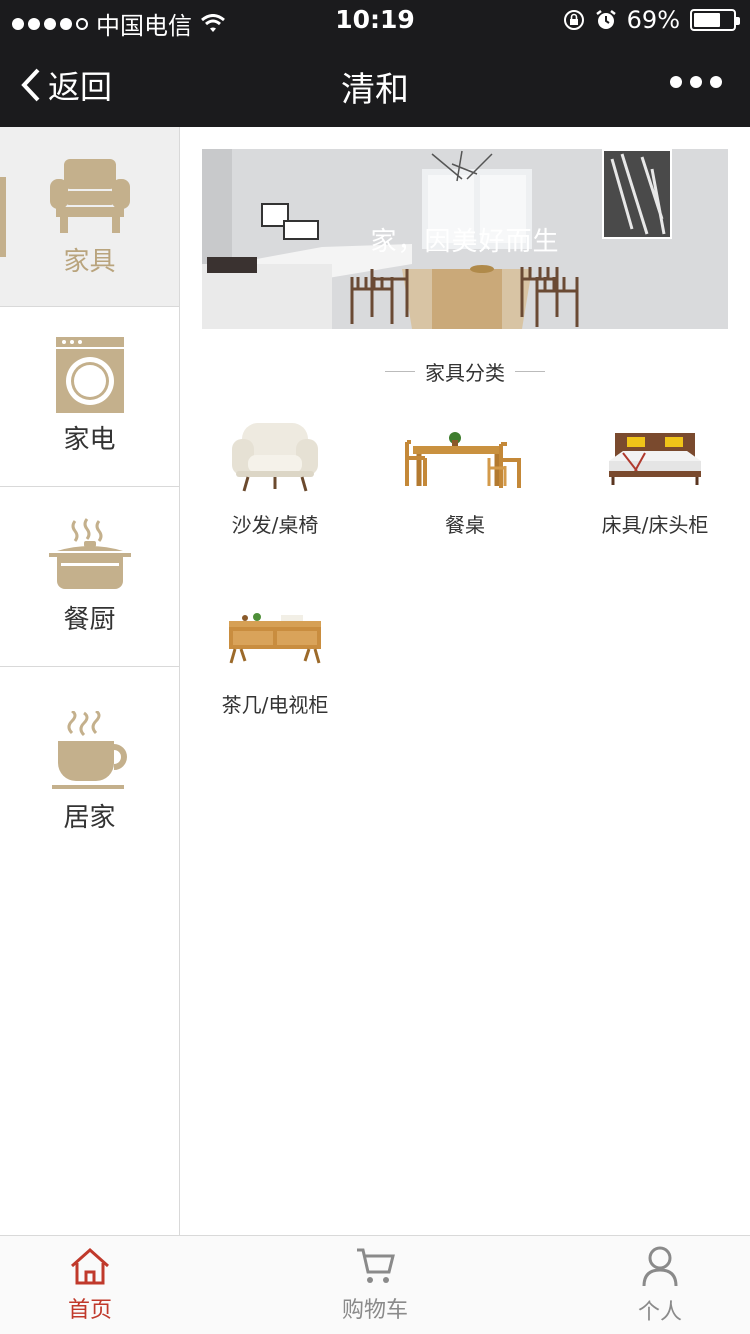 This screenshot has width=750, height=1334. I want to click on page-title: 清和, so click(375, 90).